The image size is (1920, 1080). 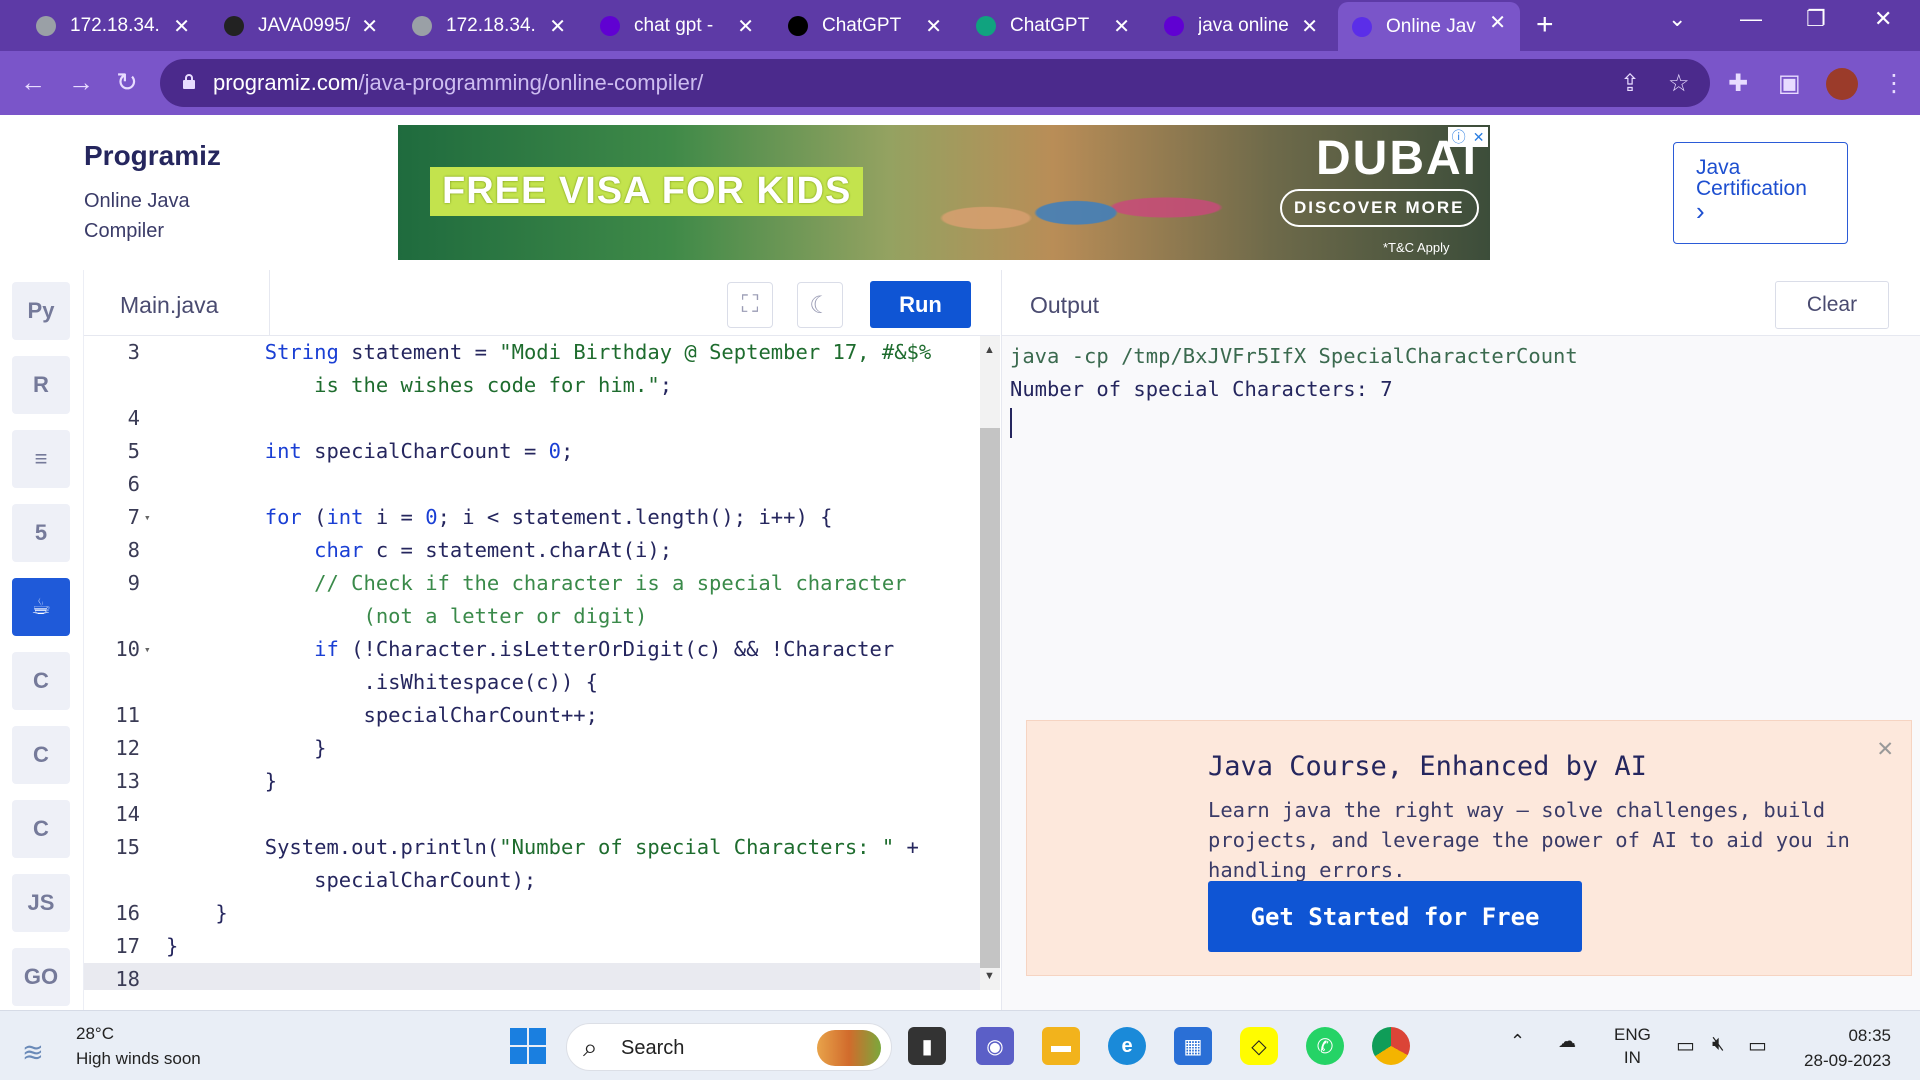 I want to click on teams-chat-icon: ◉, so click(x=995, y=1046).